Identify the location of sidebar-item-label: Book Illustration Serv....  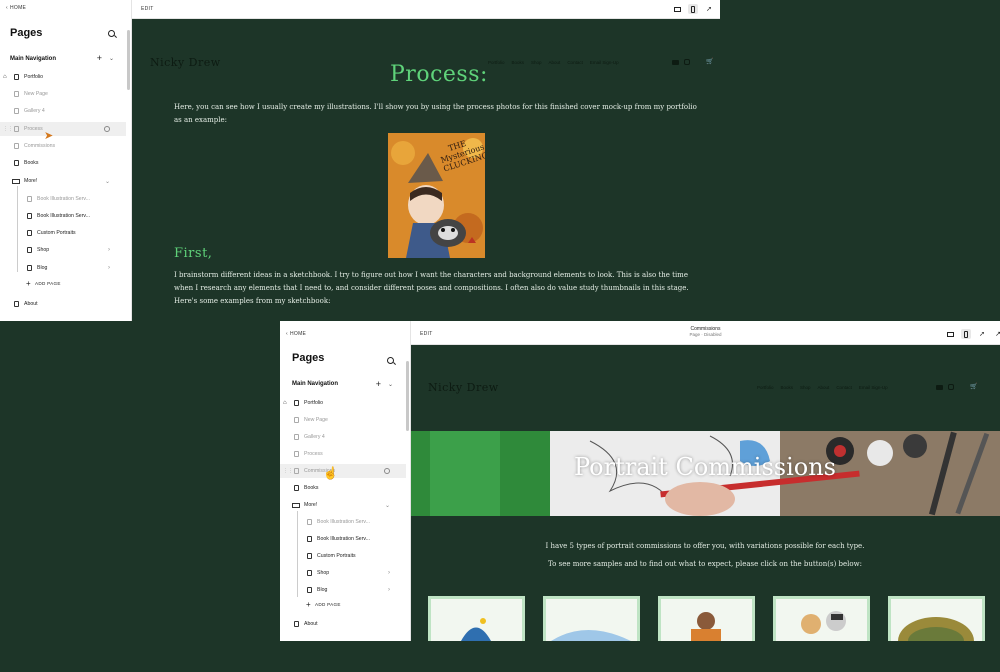
(343, 539).